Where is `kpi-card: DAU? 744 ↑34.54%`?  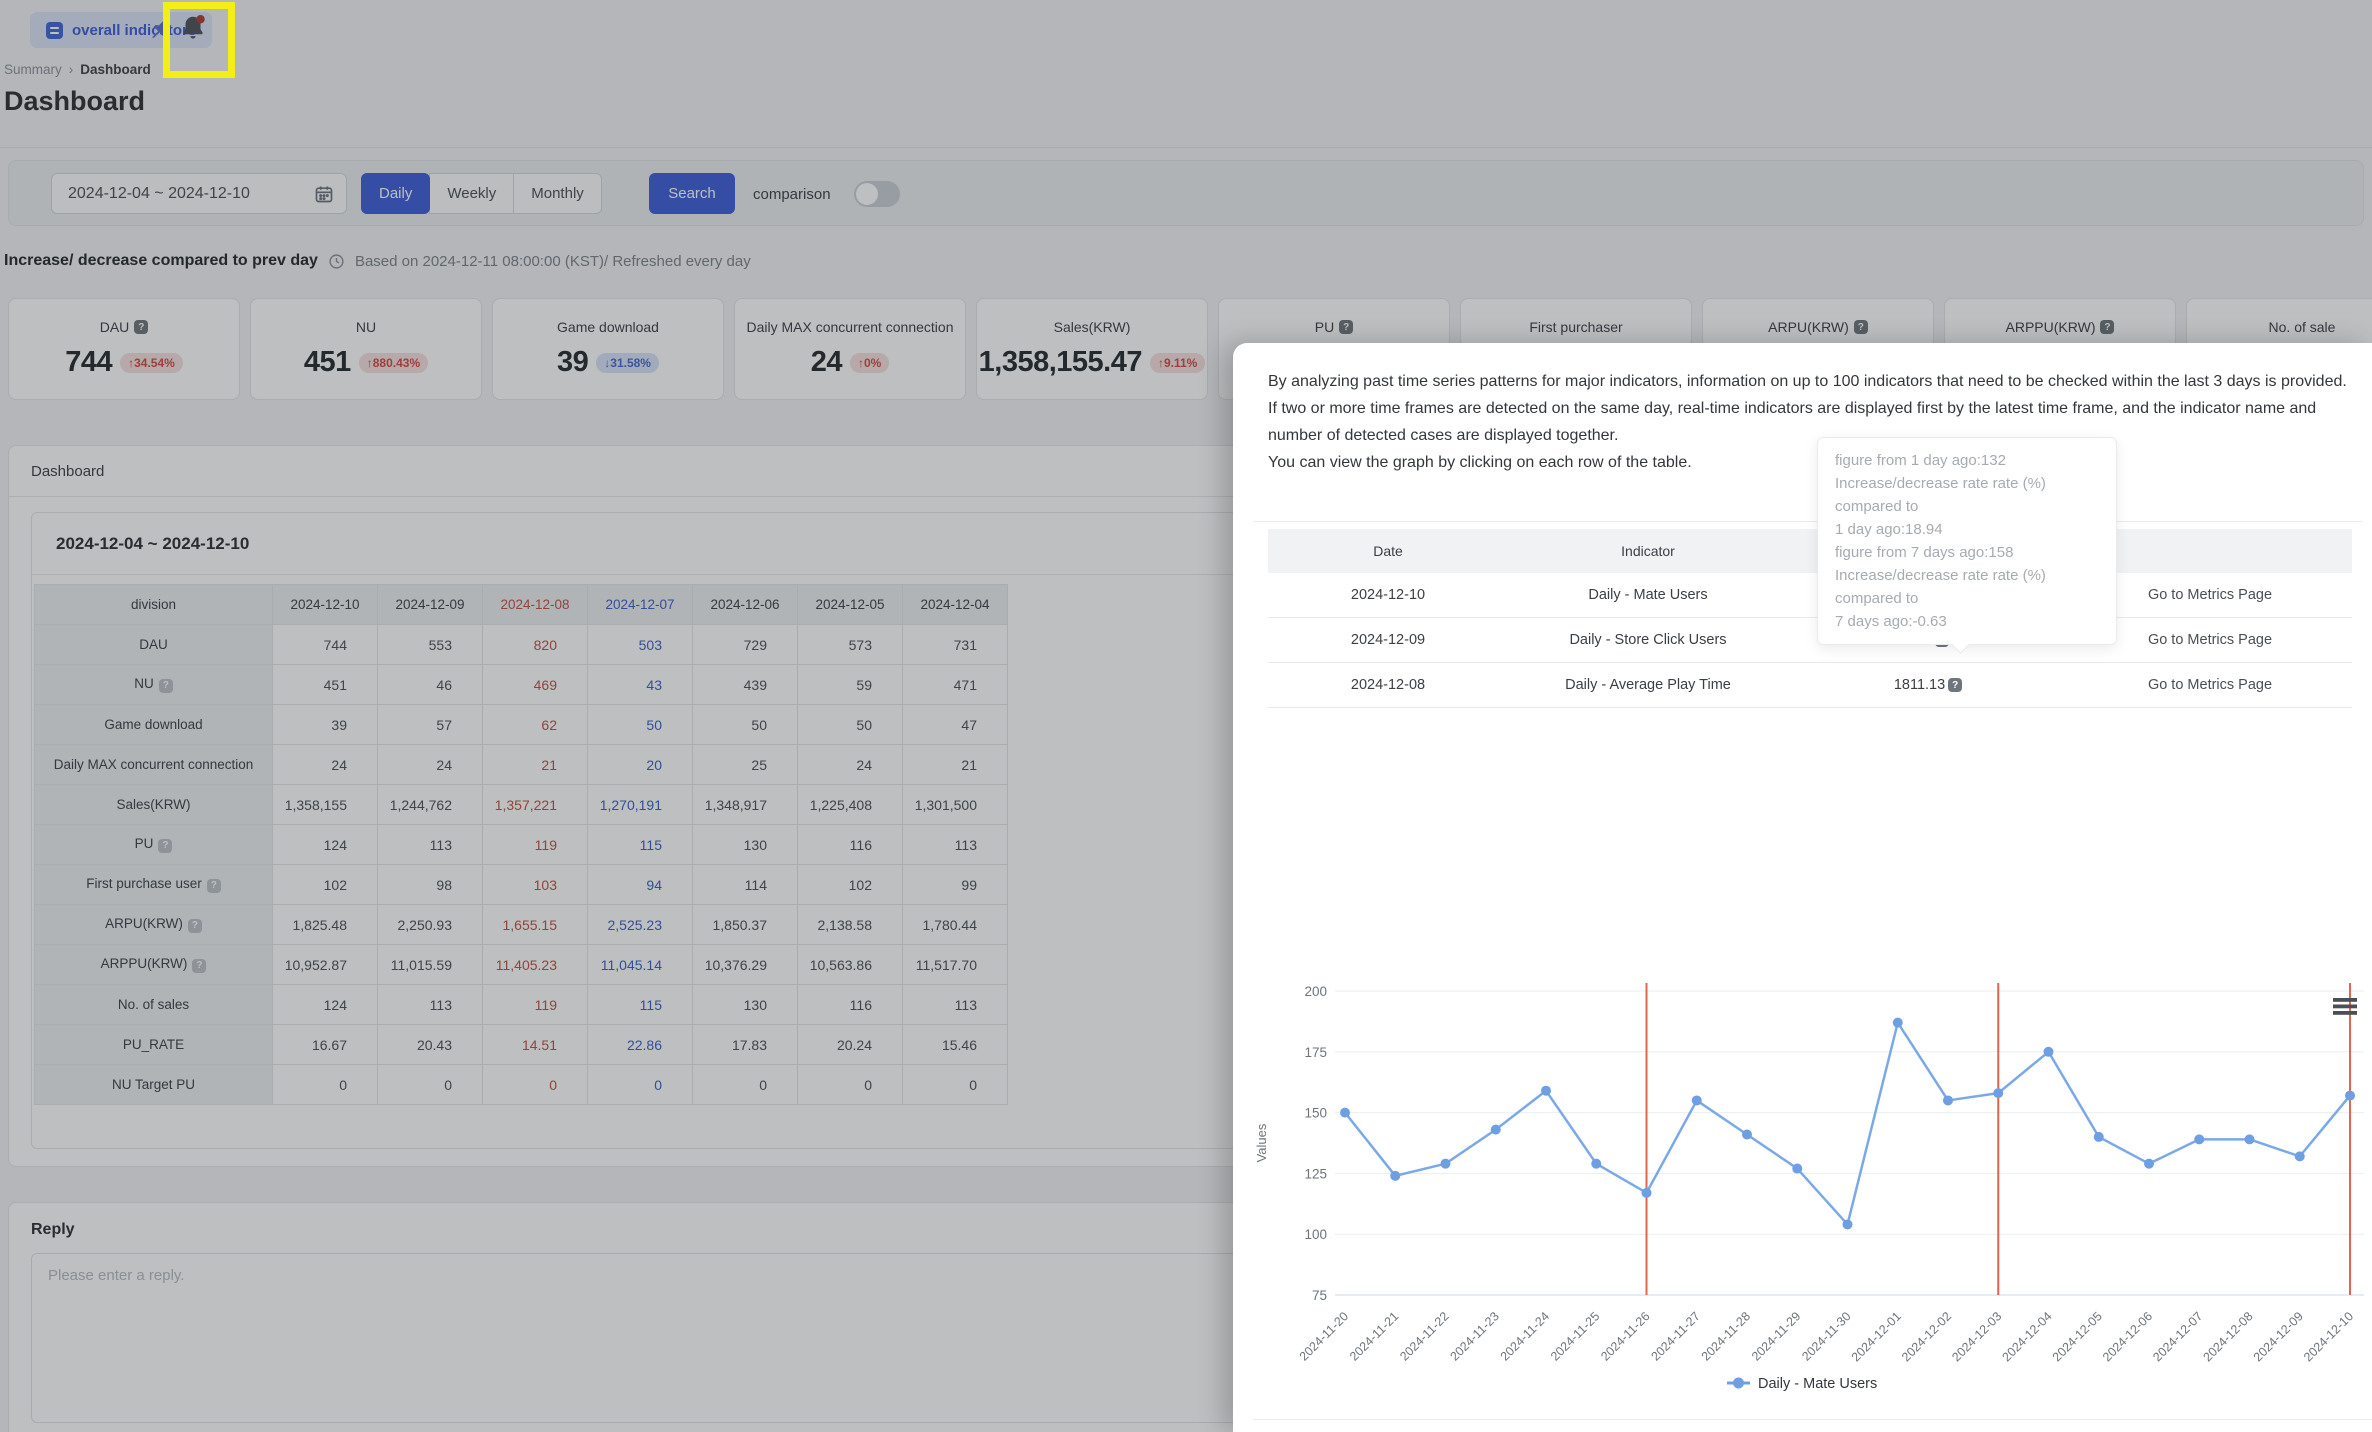 kpi-card: DAU? 744 ↑34.54% is located at coordinates (124, 349).